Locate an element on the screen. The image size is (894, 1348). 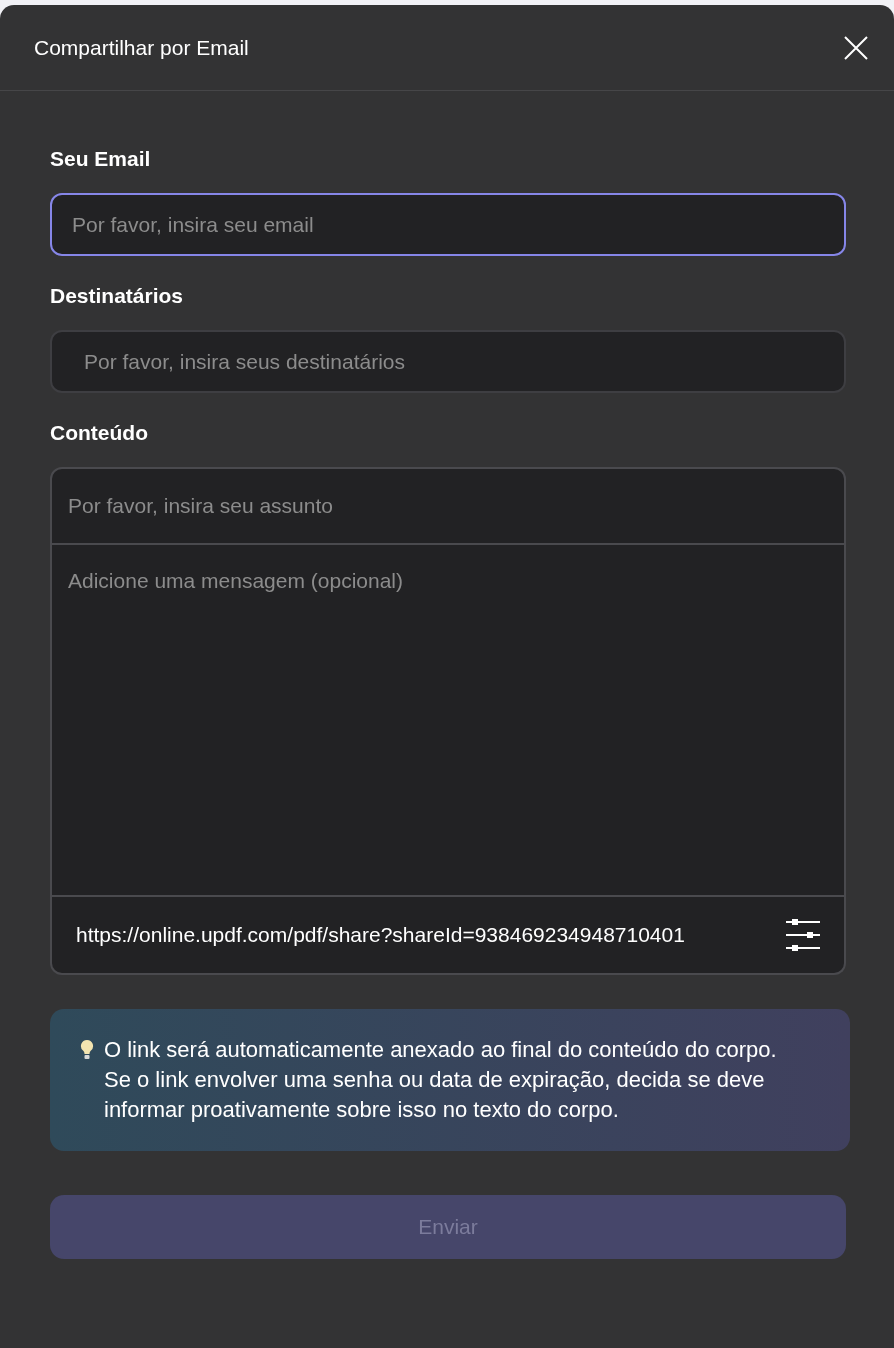
lightbulb-icon is located at coordinates (87, 1050).